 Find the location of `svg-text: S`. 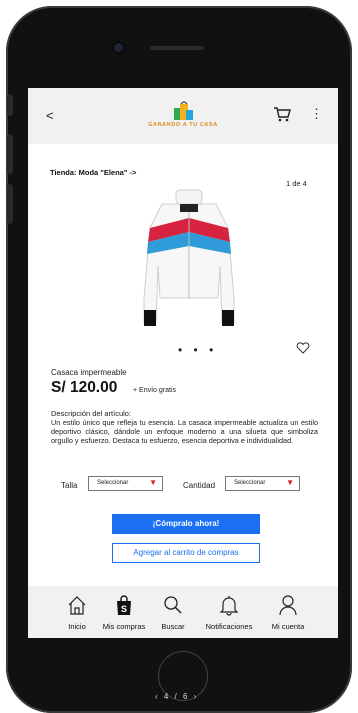

svg-text: S is located at coordinates (124, 609).